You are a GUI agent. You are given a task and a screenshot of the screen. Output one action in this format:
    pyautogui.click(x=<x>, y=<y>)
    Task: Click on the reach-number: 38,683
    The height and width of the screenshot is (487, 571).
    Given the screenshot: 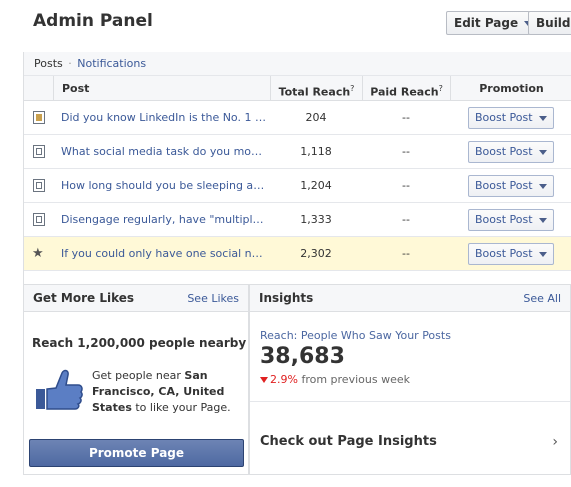 What is the action you would take?
    pyautogui.click(x=302, y=356)
    